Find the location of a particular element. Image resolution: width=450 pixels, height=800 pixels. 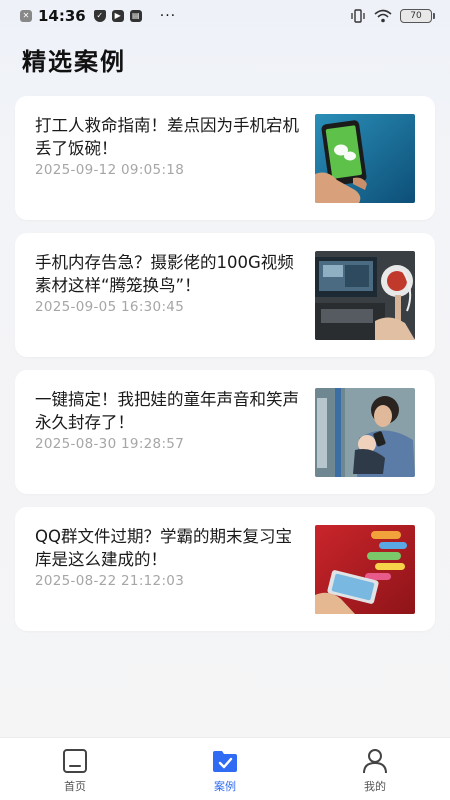

status-bar: ✕ 14:36 ✓ ▶ ▤ ··· 70 is located at coordinates (225, 16).